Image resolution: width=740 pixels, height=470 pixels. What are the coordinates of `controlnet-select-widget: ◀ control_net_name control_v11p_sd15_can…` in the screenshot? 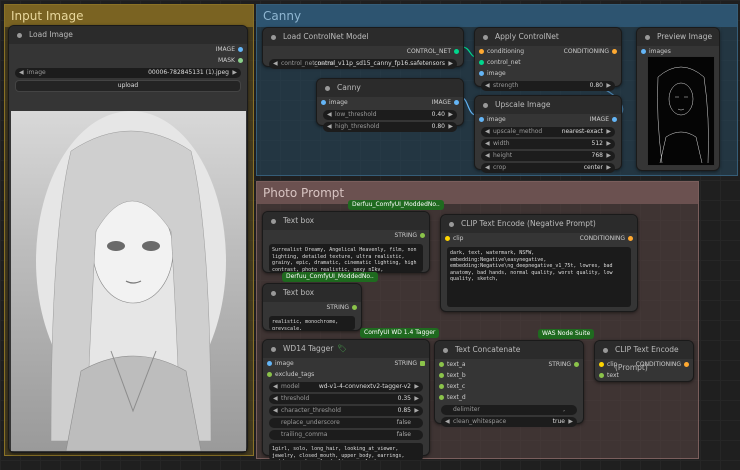 It's located at (363, 64).